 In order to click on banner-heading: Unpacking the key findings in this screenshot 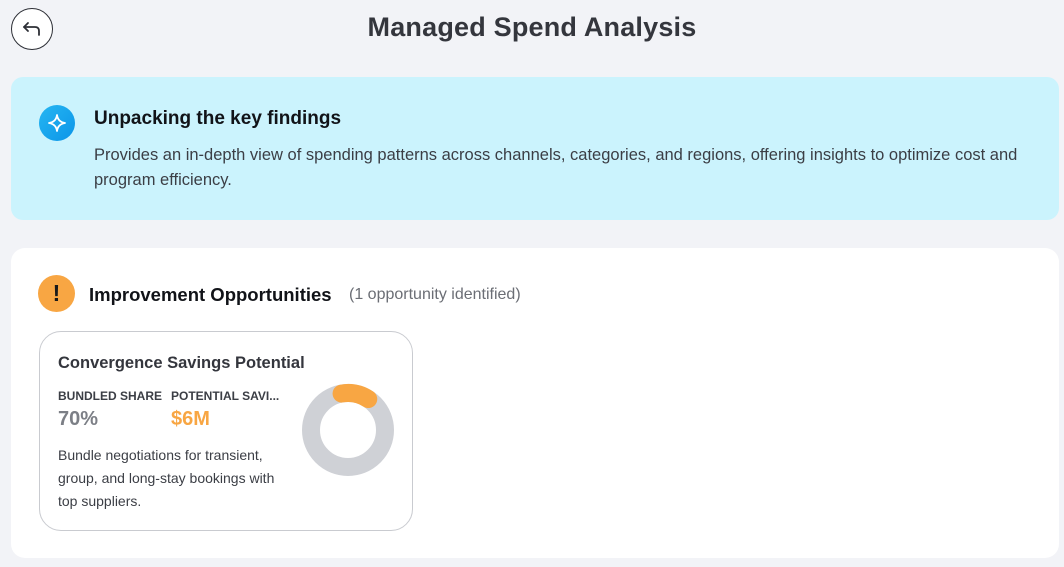, I will do `click(218, 118)`.